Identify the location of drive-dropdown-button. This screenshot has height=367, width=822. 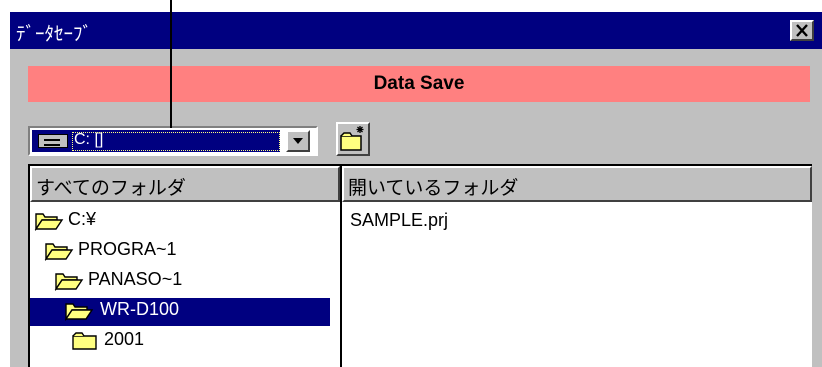
(298, 141).